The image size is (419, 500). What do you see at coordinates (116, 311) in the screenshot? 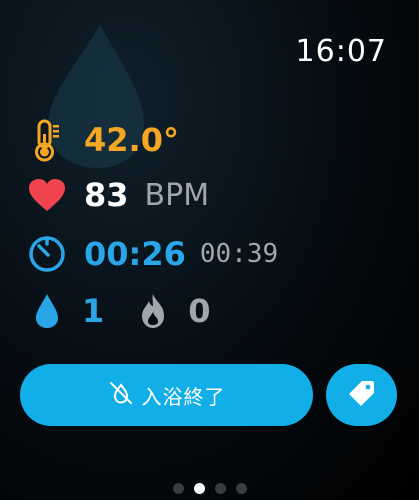
I see `counts-row: 1 0` at bounding box center [116, 311].